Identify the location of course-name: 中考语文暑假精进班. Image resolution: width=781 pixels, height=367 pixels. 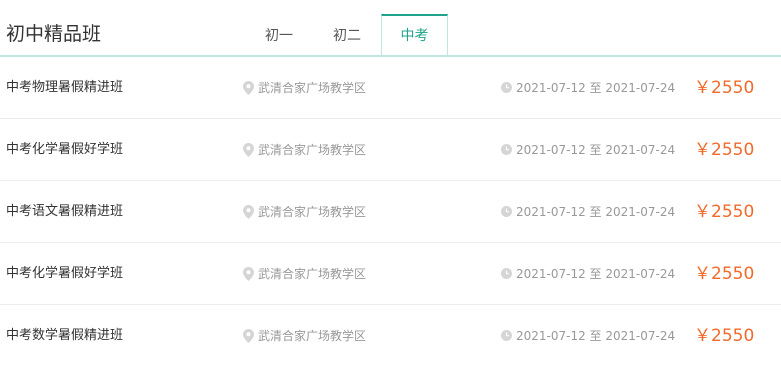
(64, 212).